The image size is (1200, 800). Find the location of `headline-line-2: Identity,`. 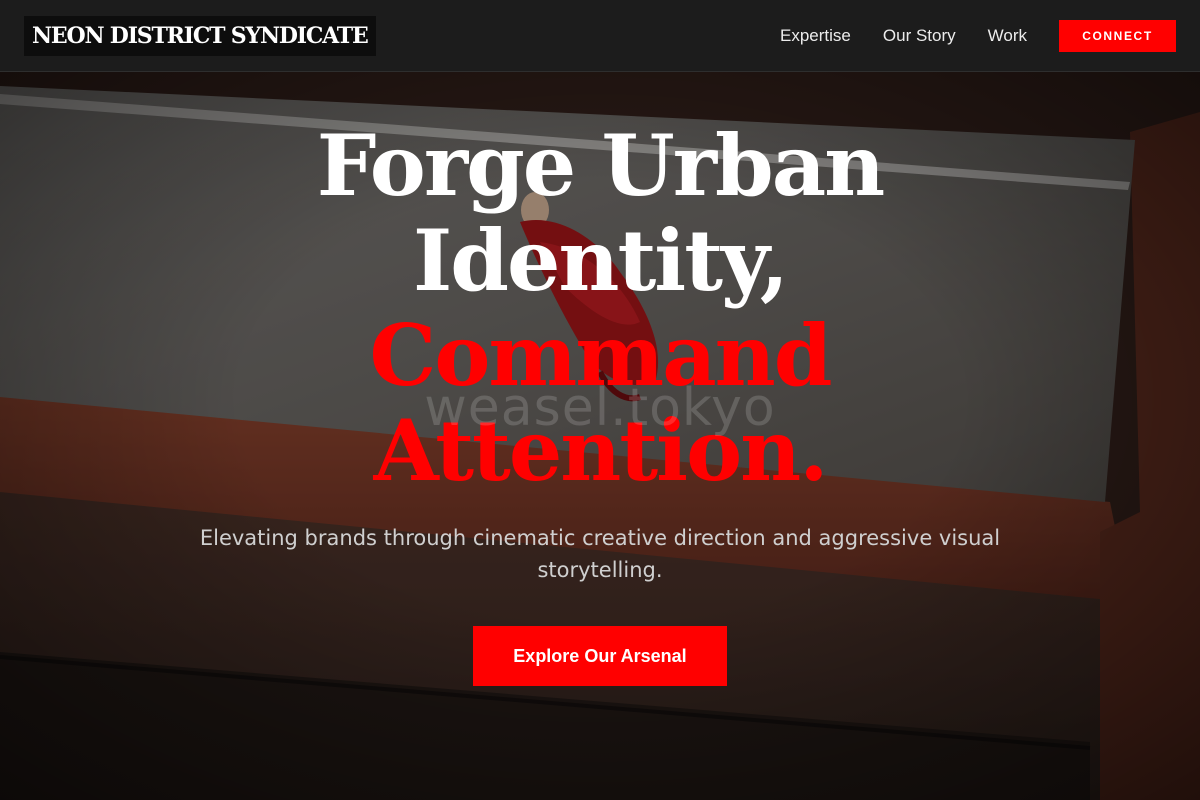

headline-line-2: Identity, is located at coordinates (600, 260).